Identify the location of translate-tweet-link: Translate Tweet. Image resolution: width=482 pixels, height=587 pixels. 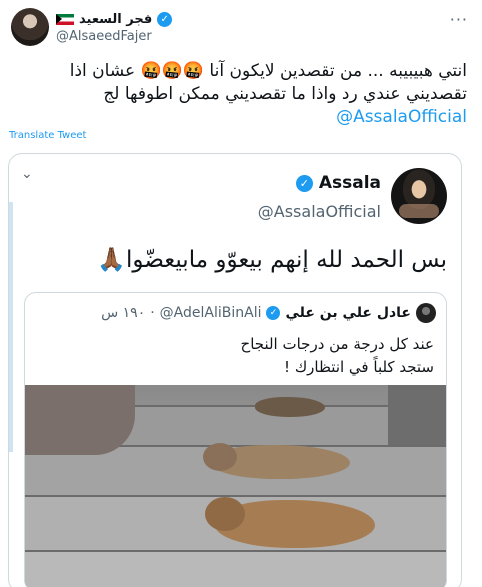
(47, 135).